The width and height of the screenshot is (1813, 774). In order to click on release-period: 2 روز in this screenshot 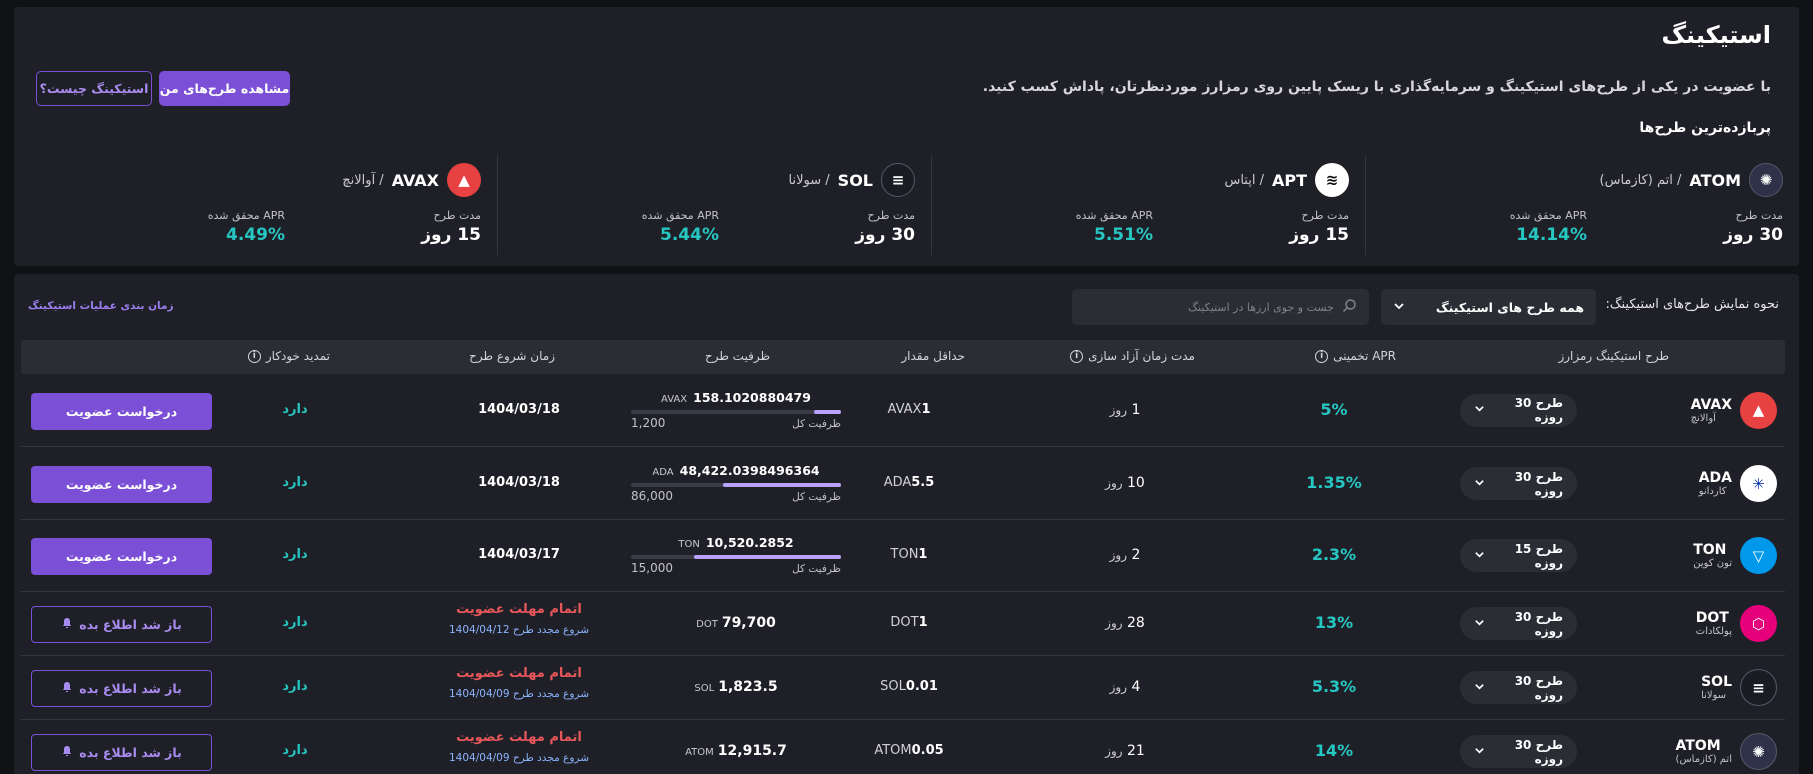, I will do `click(1125, 555)`.